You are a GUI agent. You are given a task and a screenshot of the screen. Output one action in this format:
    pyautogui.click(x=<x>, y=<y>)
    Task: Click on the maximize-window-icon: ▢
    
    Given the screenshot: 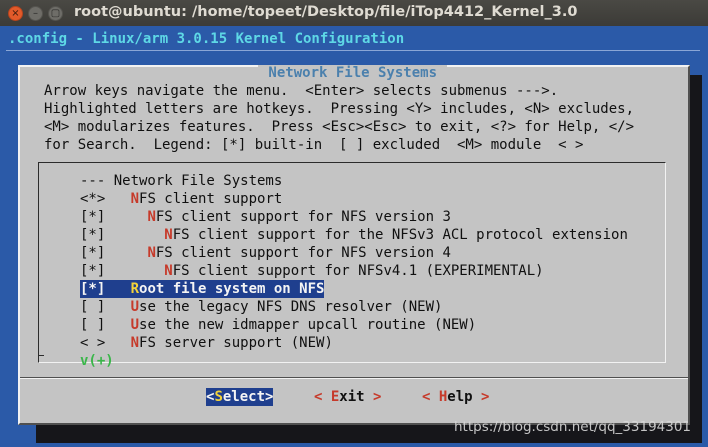 What is the action you would take?
    pyautogui.click(x=55, y=13)
    